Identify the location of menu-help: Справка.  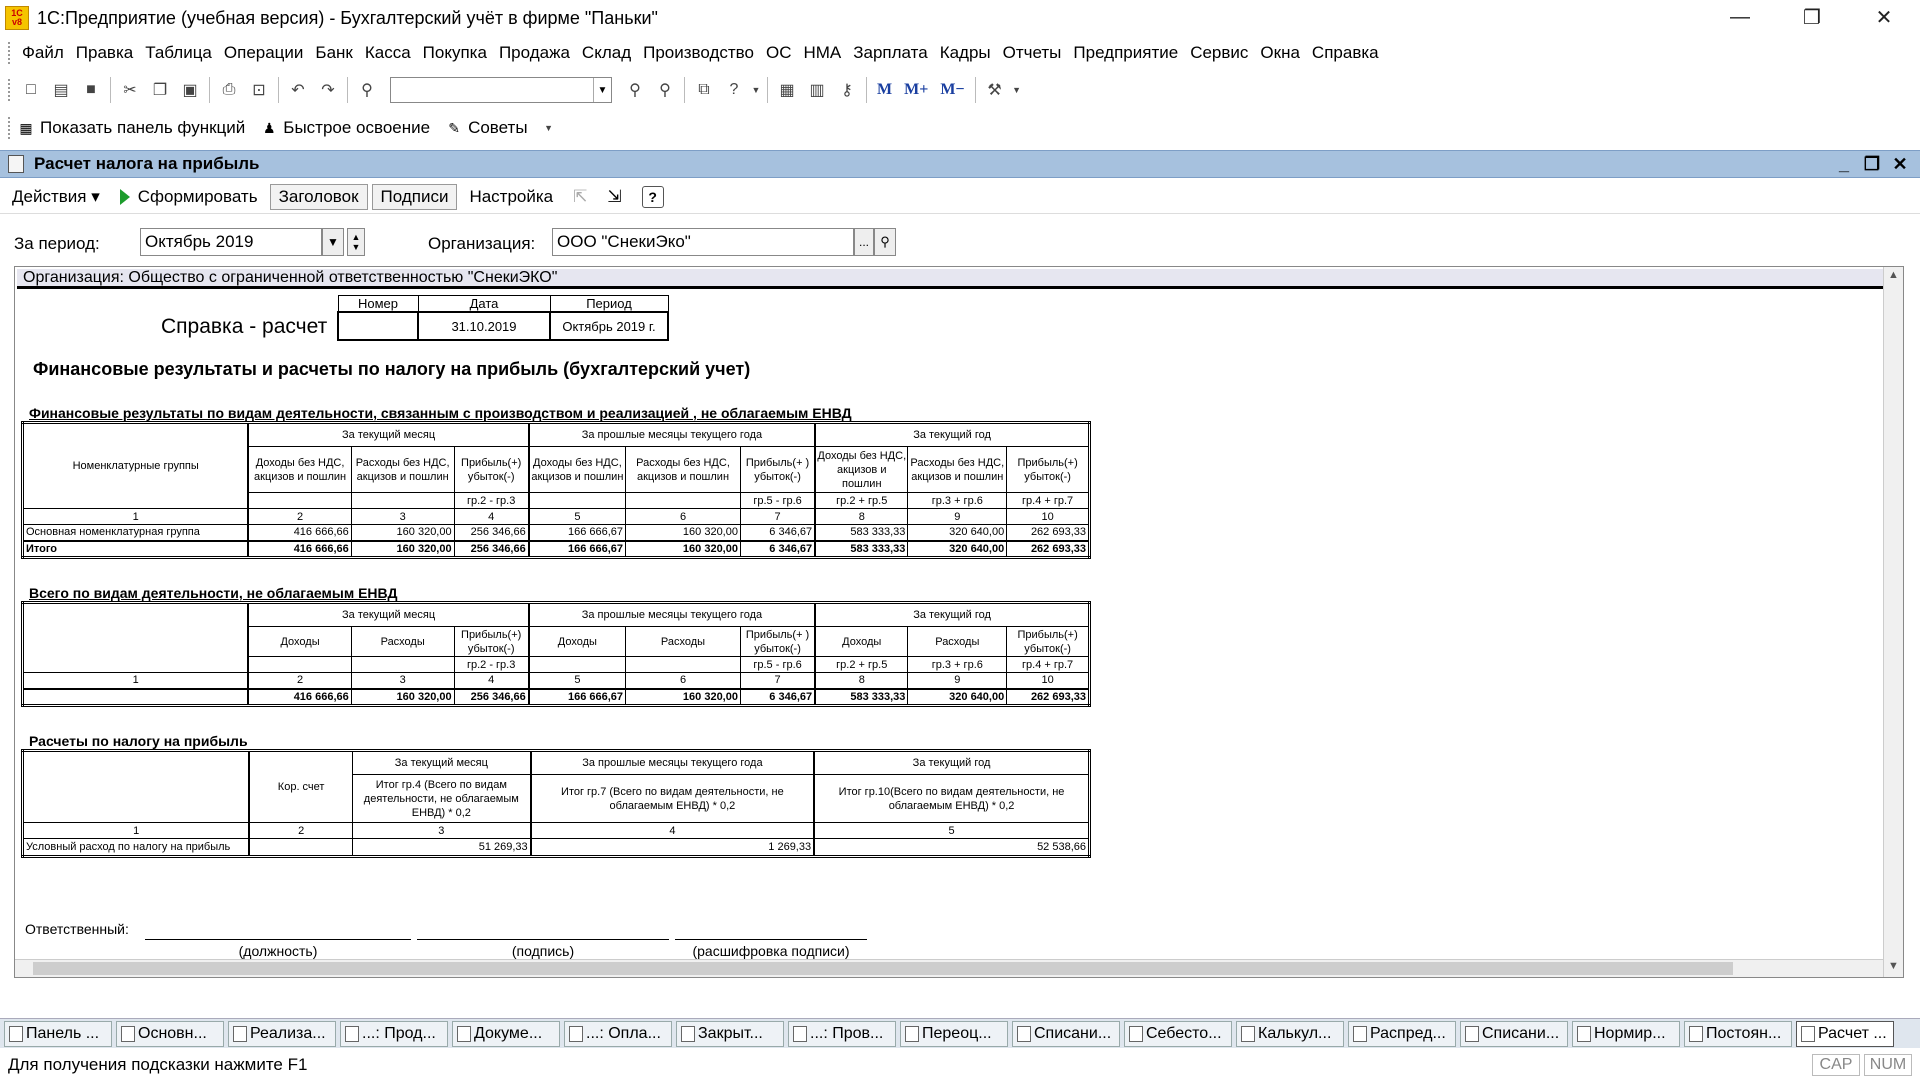
(1345, 53).